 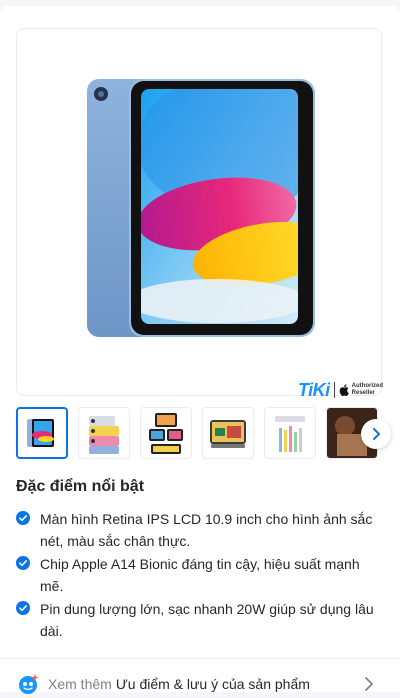 I want to click on thumbnail-ipad-pencil, so click(x=290, y=433).